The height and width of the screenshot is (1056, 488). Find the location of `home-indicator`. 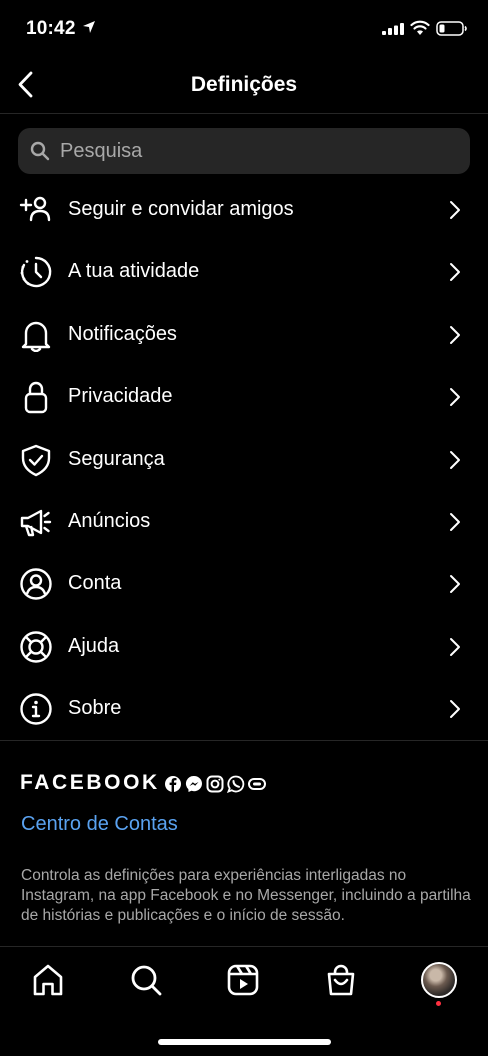

home-indicator is located at coordinates (244, 1042).